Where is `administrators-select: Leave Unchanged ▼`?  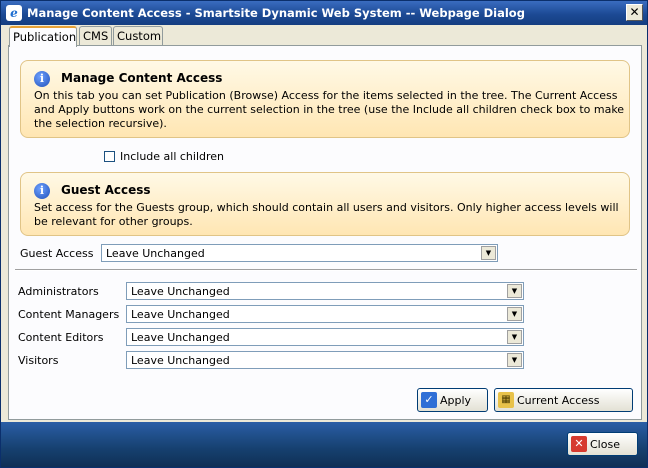 administrators-select: Leave Unchanged ▼ is located at coordinates (325, 291).